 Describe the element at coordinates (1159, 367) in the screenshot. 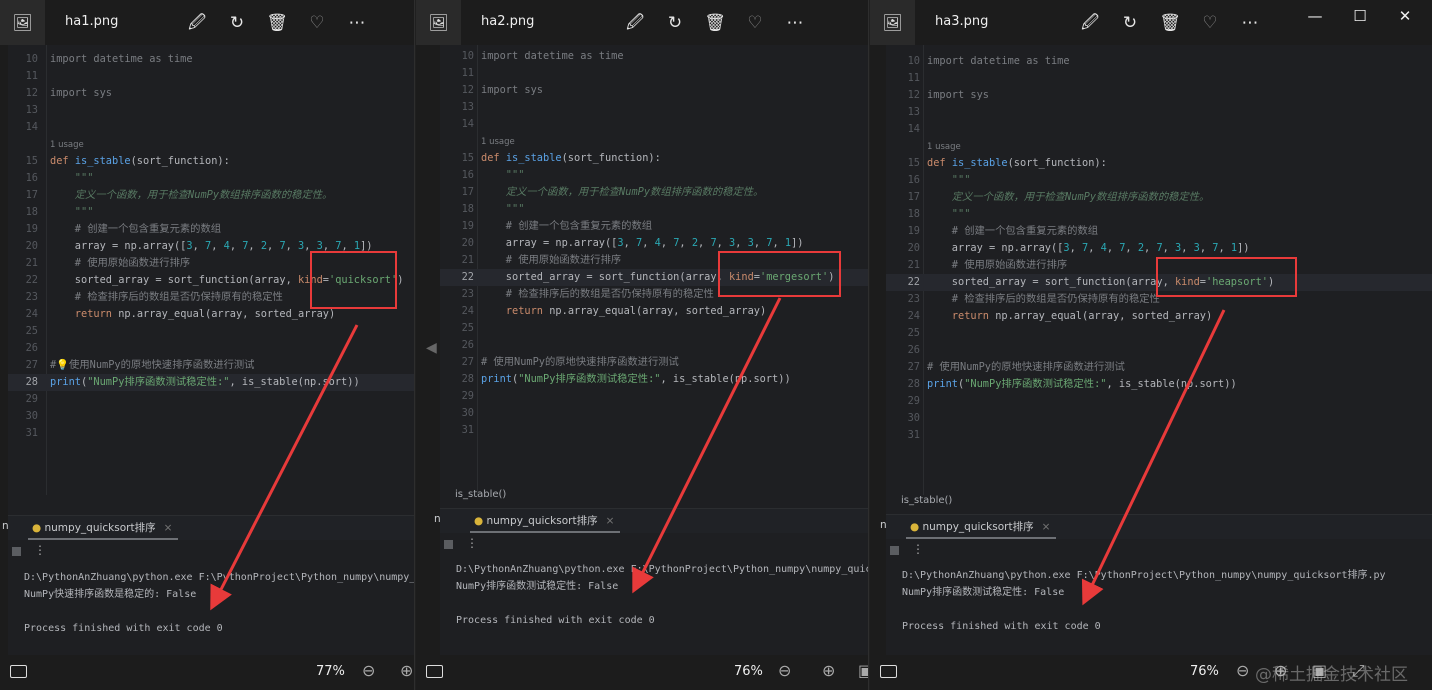

I see `code-line: 27 # 使用NumPy的原地快速排序函数进行测试` at that location.